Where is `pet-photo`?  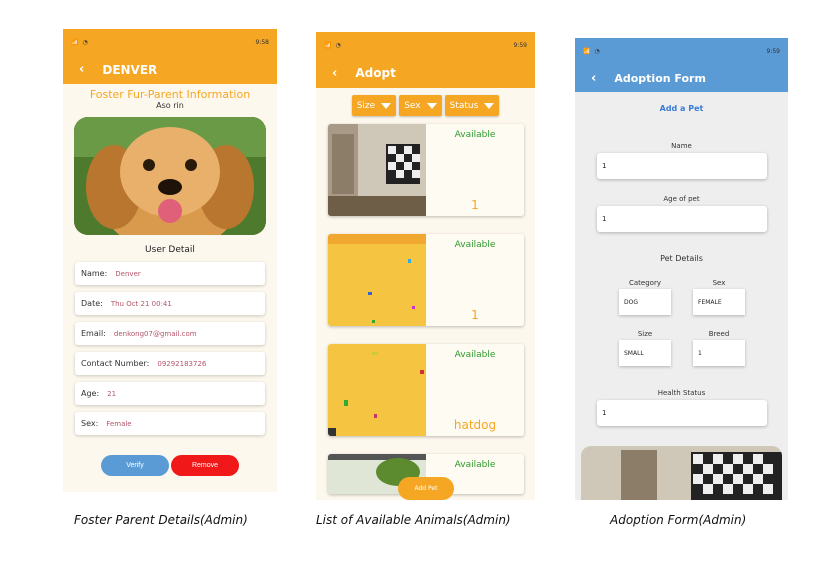 pet-photo is located at coordinates (170, 176).